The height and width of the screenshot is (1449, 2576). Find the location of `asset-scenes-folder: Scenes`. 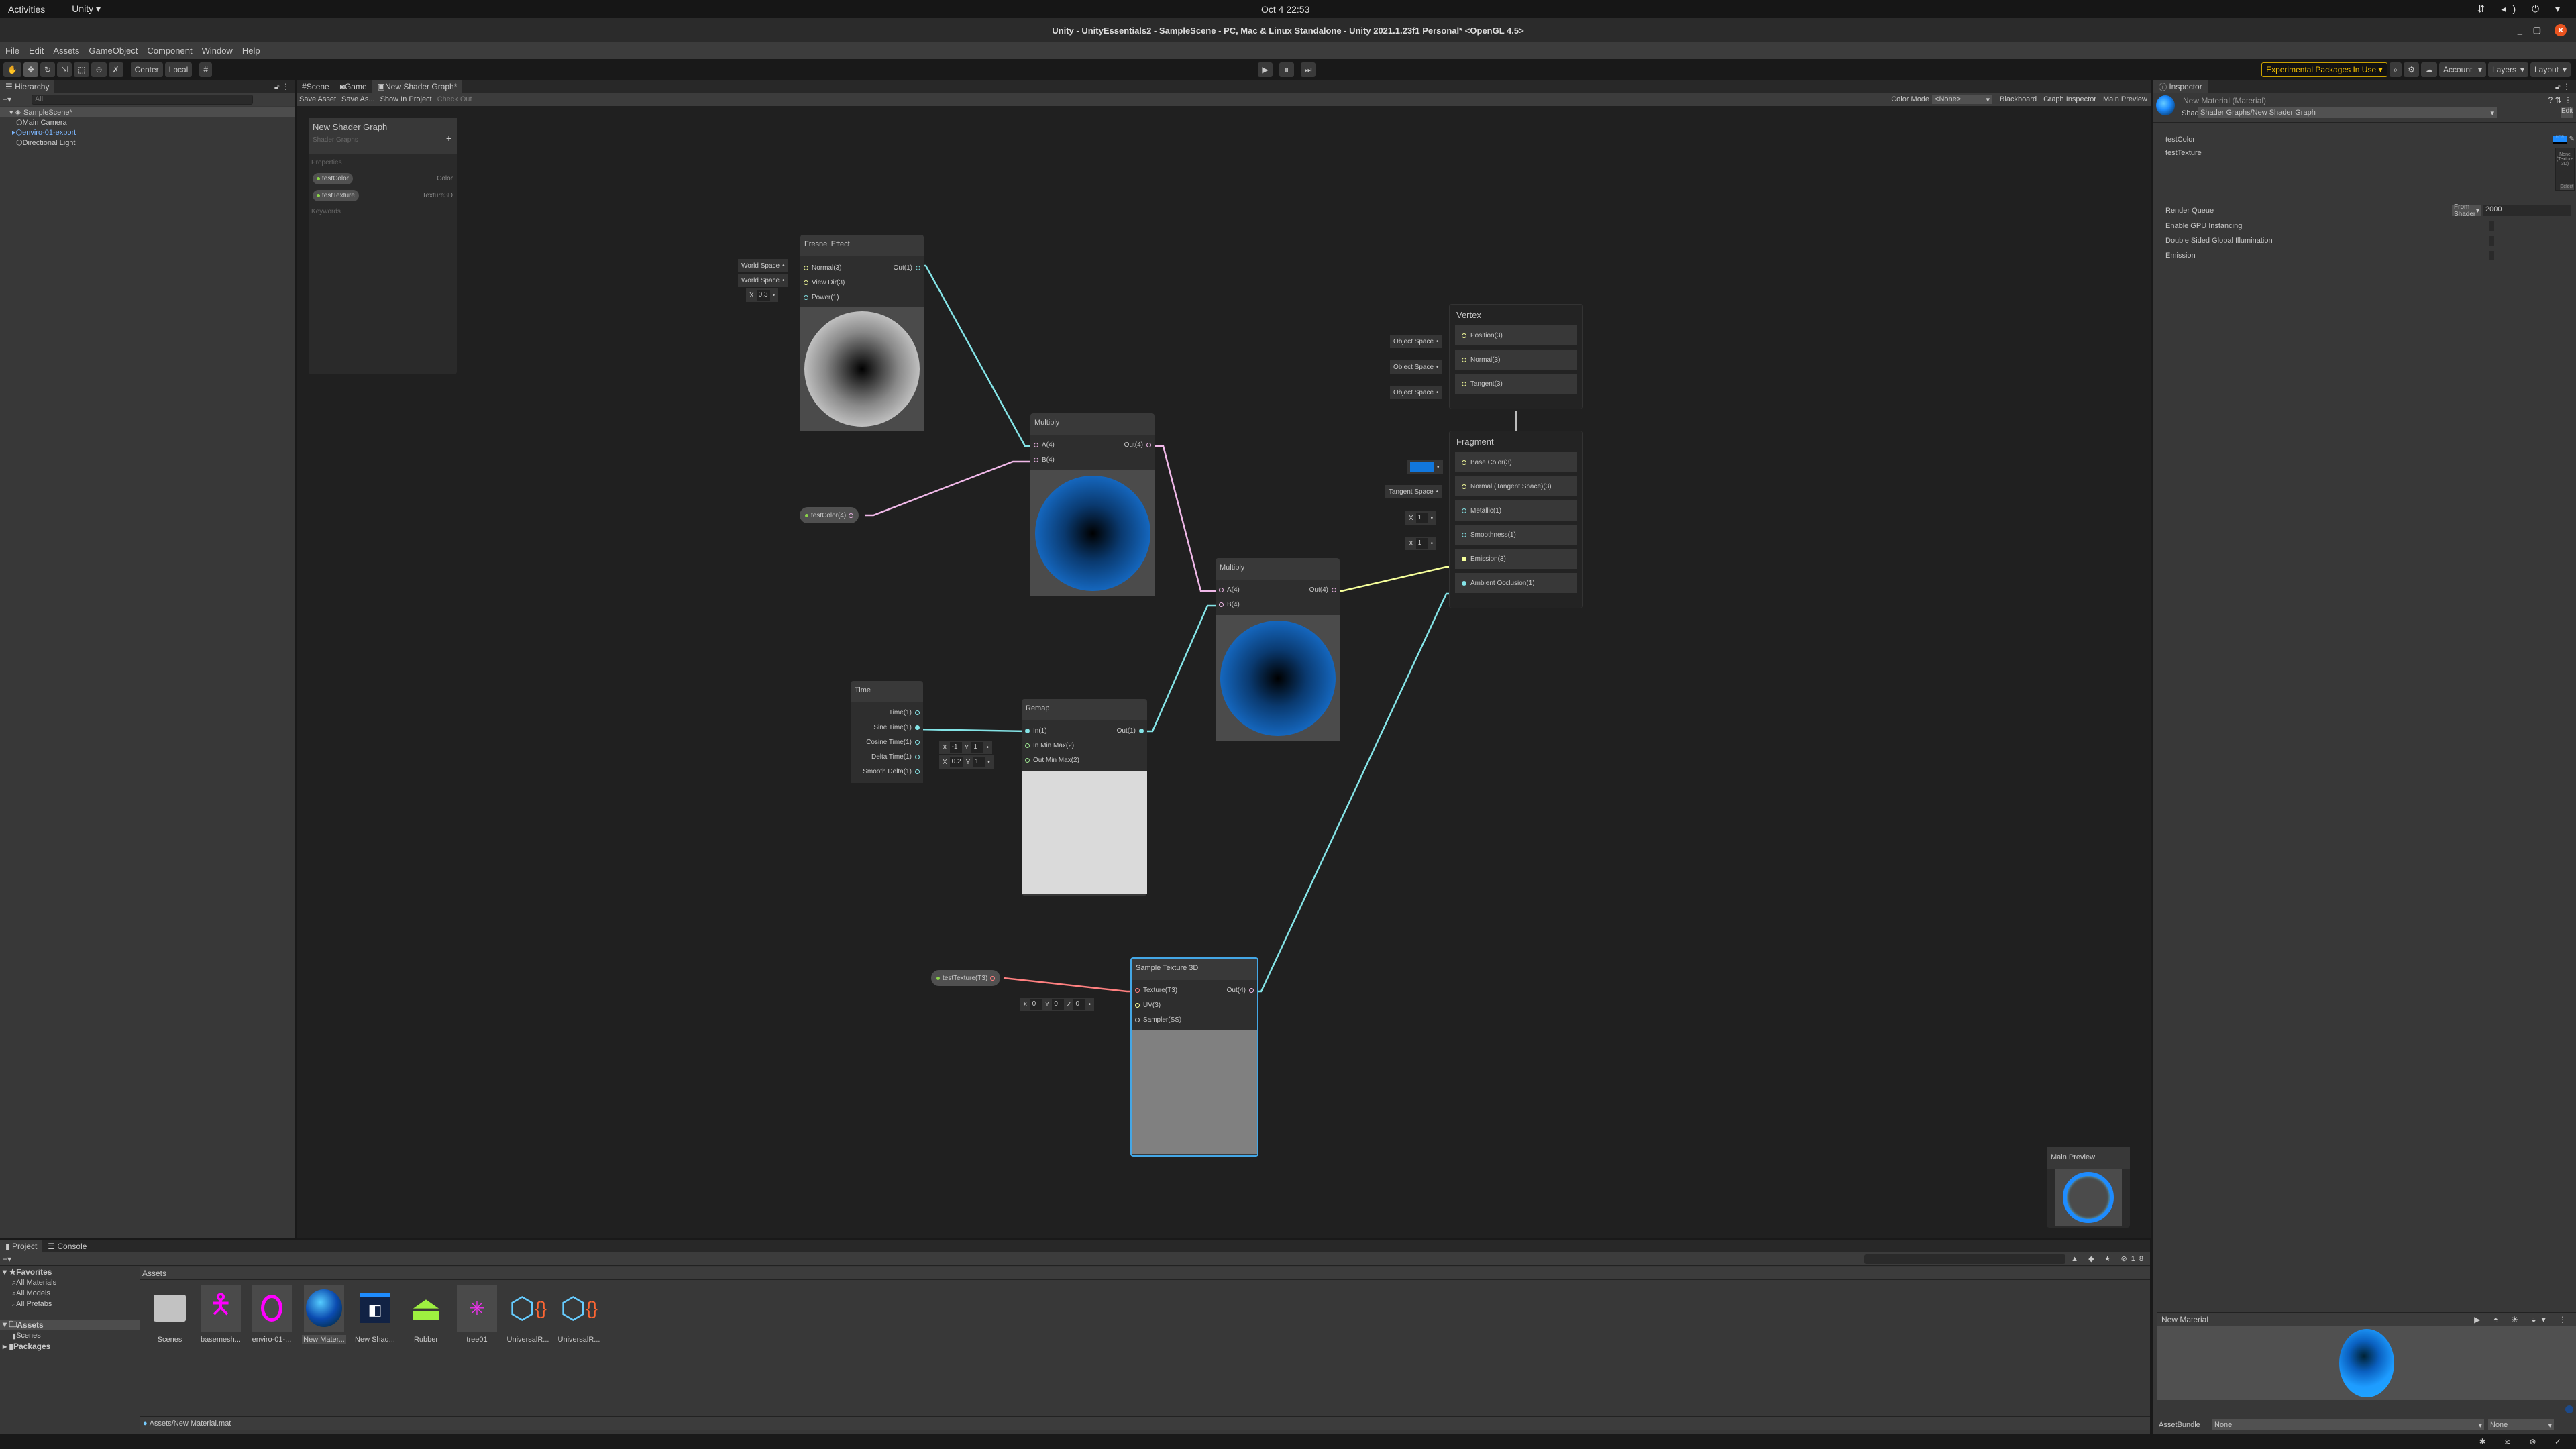

asset-scenes-folder: Scenes is located at coordinates (169, 1314).